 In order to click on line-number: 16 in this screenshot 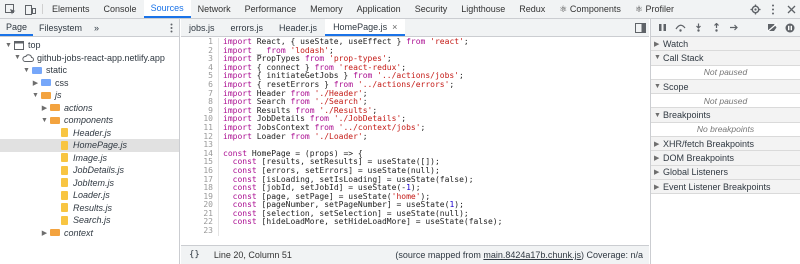, I will do `click(200, 171)`.